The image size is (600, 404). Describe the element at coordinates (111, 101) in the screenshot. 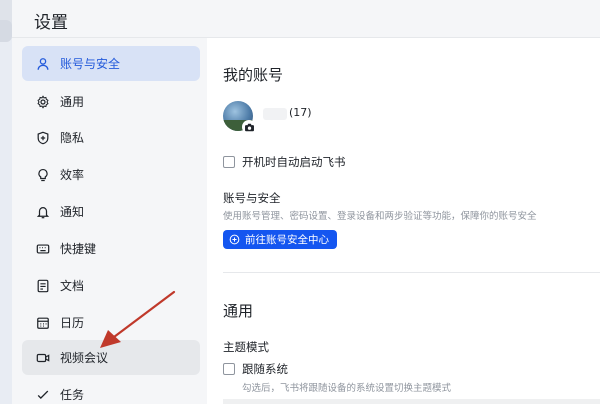

I see `sidebar-item-general: 通用` at that location.